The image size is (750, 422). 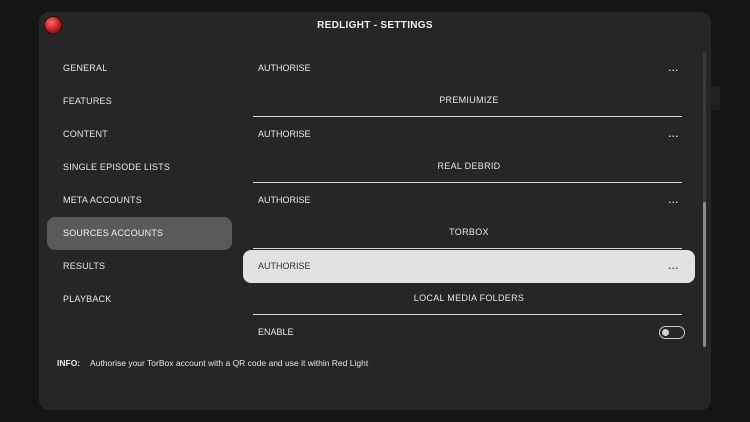 I want to click on dialog-titlebar: REDLIGHT - SETTINGS, so click(x=375, y=26).